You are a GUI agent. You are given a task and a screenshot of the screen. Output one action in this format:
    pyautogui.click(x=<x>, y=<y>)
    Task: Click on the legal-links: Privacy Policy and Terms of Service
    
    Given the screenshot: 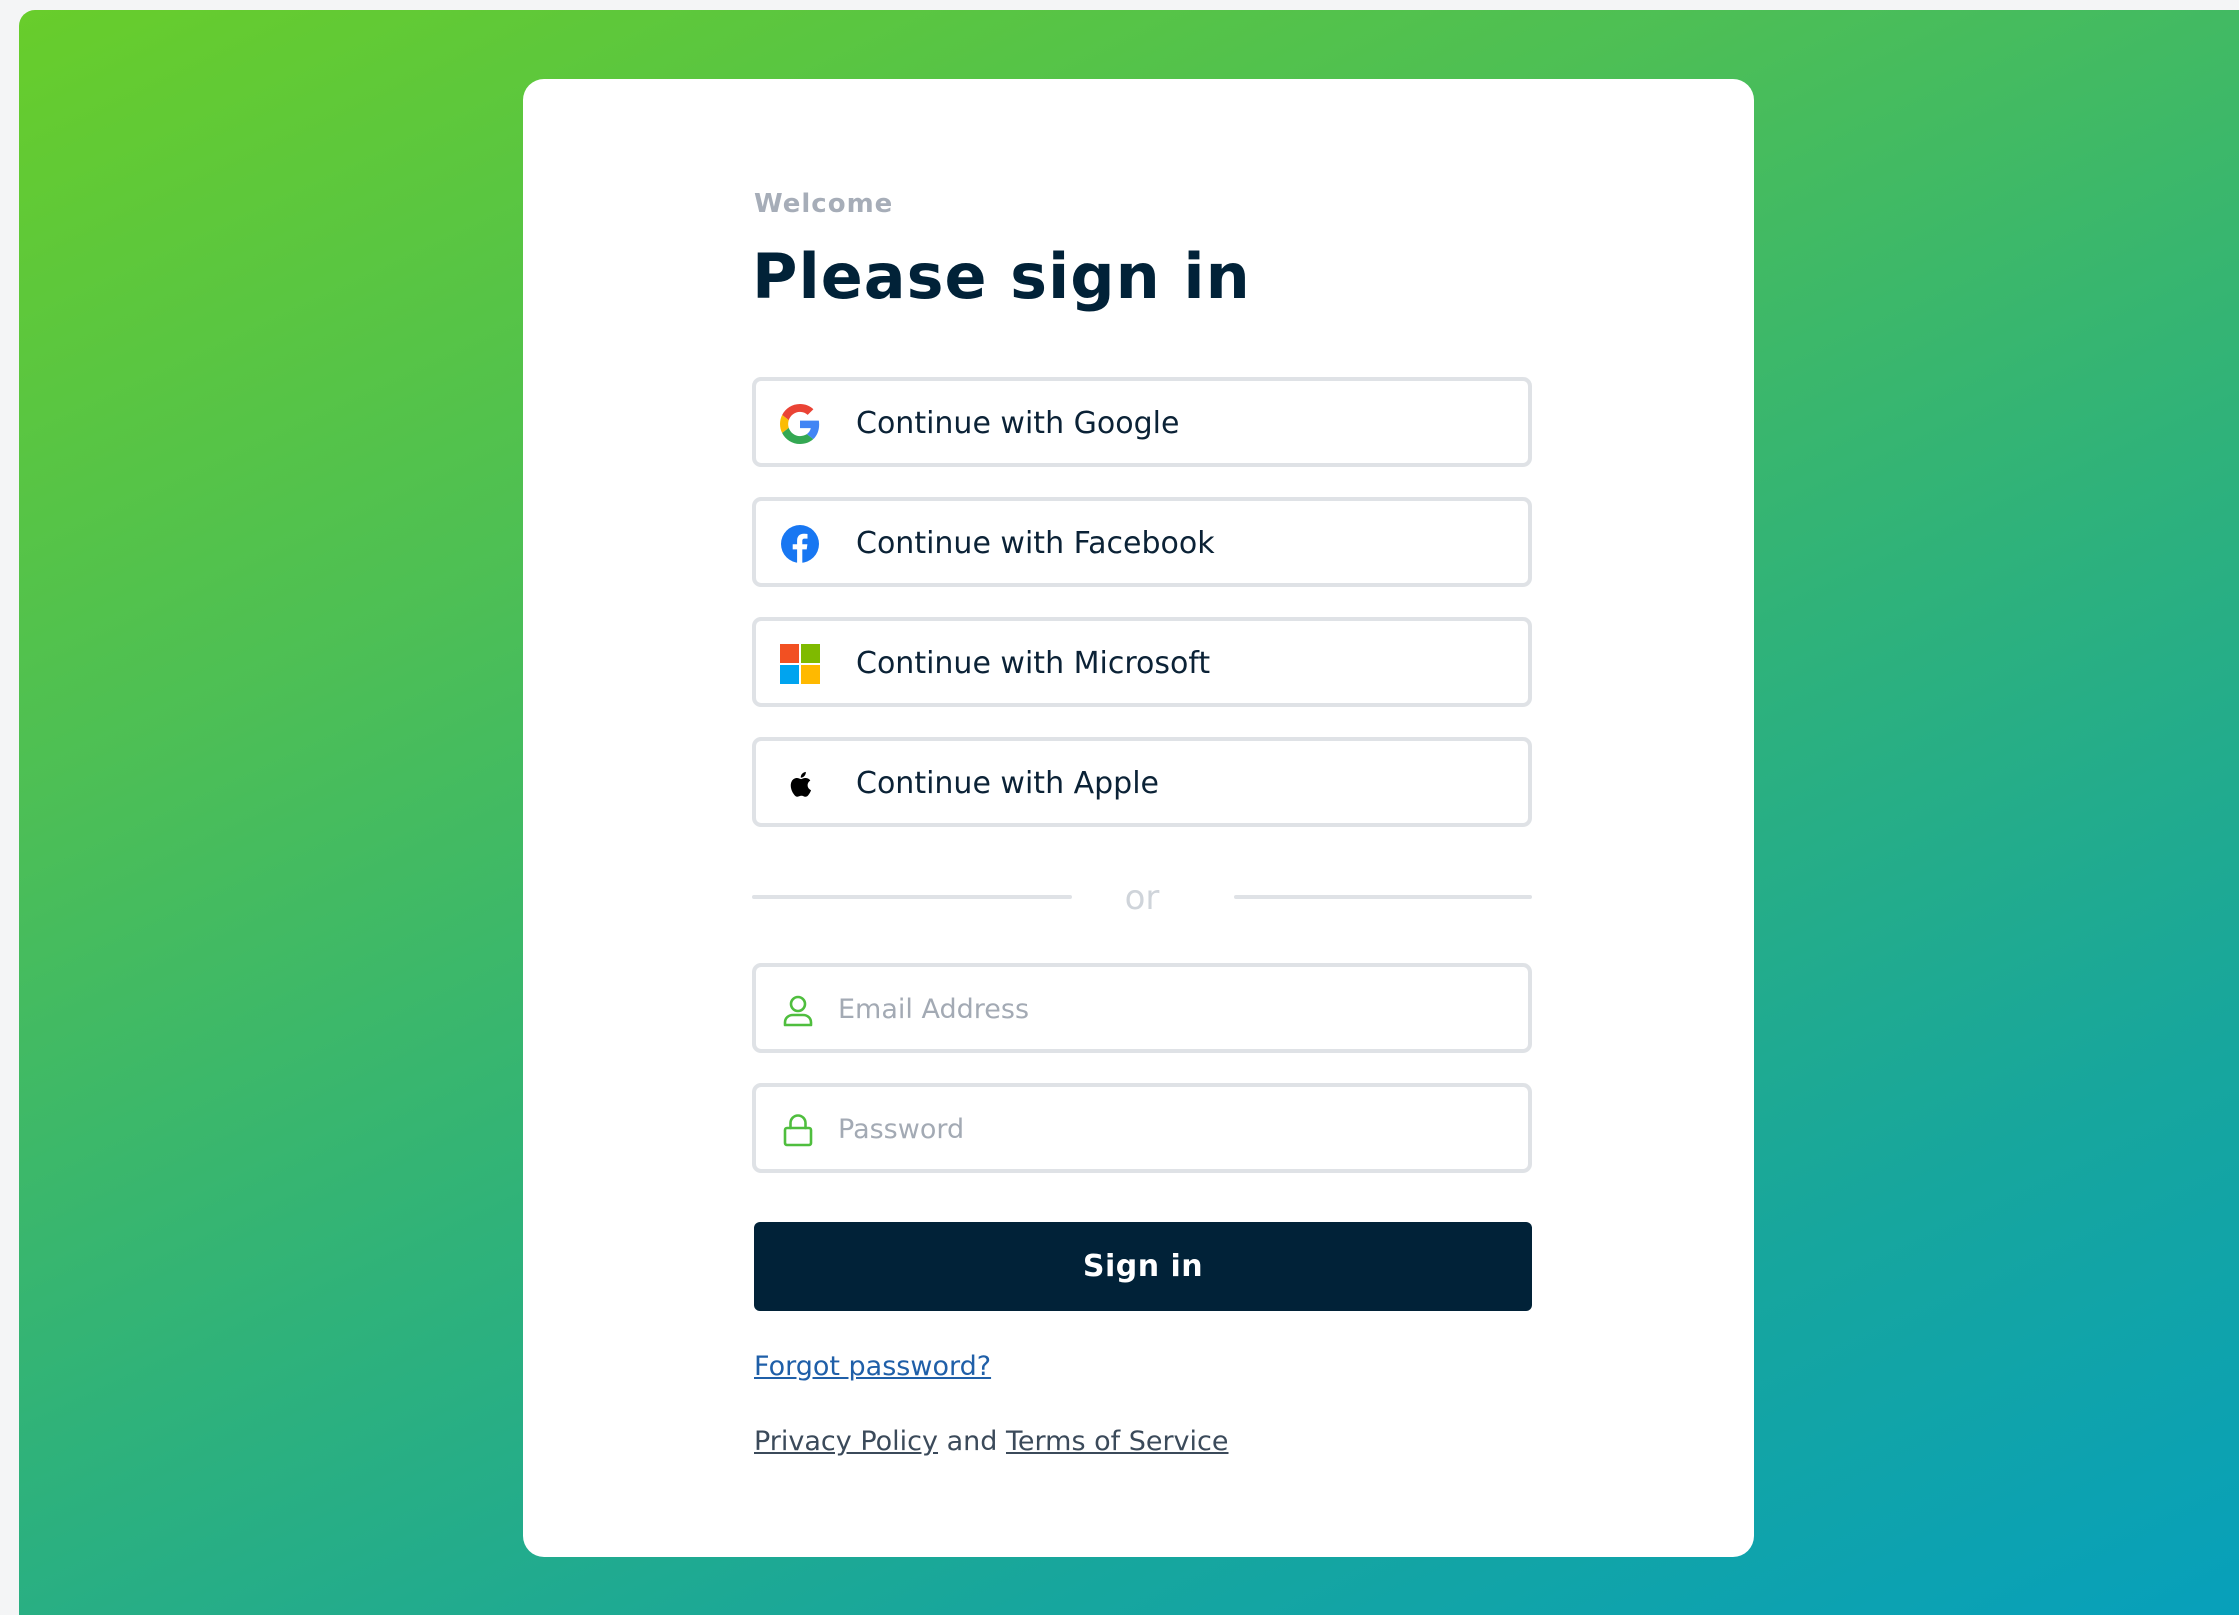 What is the action you would take?
    pyautogui.click(x=991, y=1442)
    